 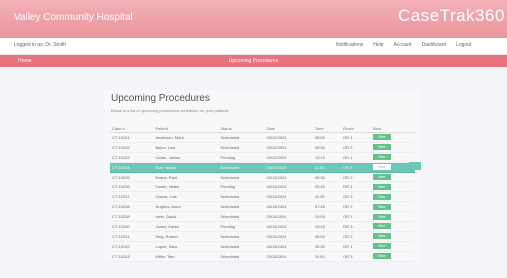 What do you see at coordinates (186, 246) in the screenshot?
I see `table-cell: Lopez, Sara` at bounding box center [186, 246].